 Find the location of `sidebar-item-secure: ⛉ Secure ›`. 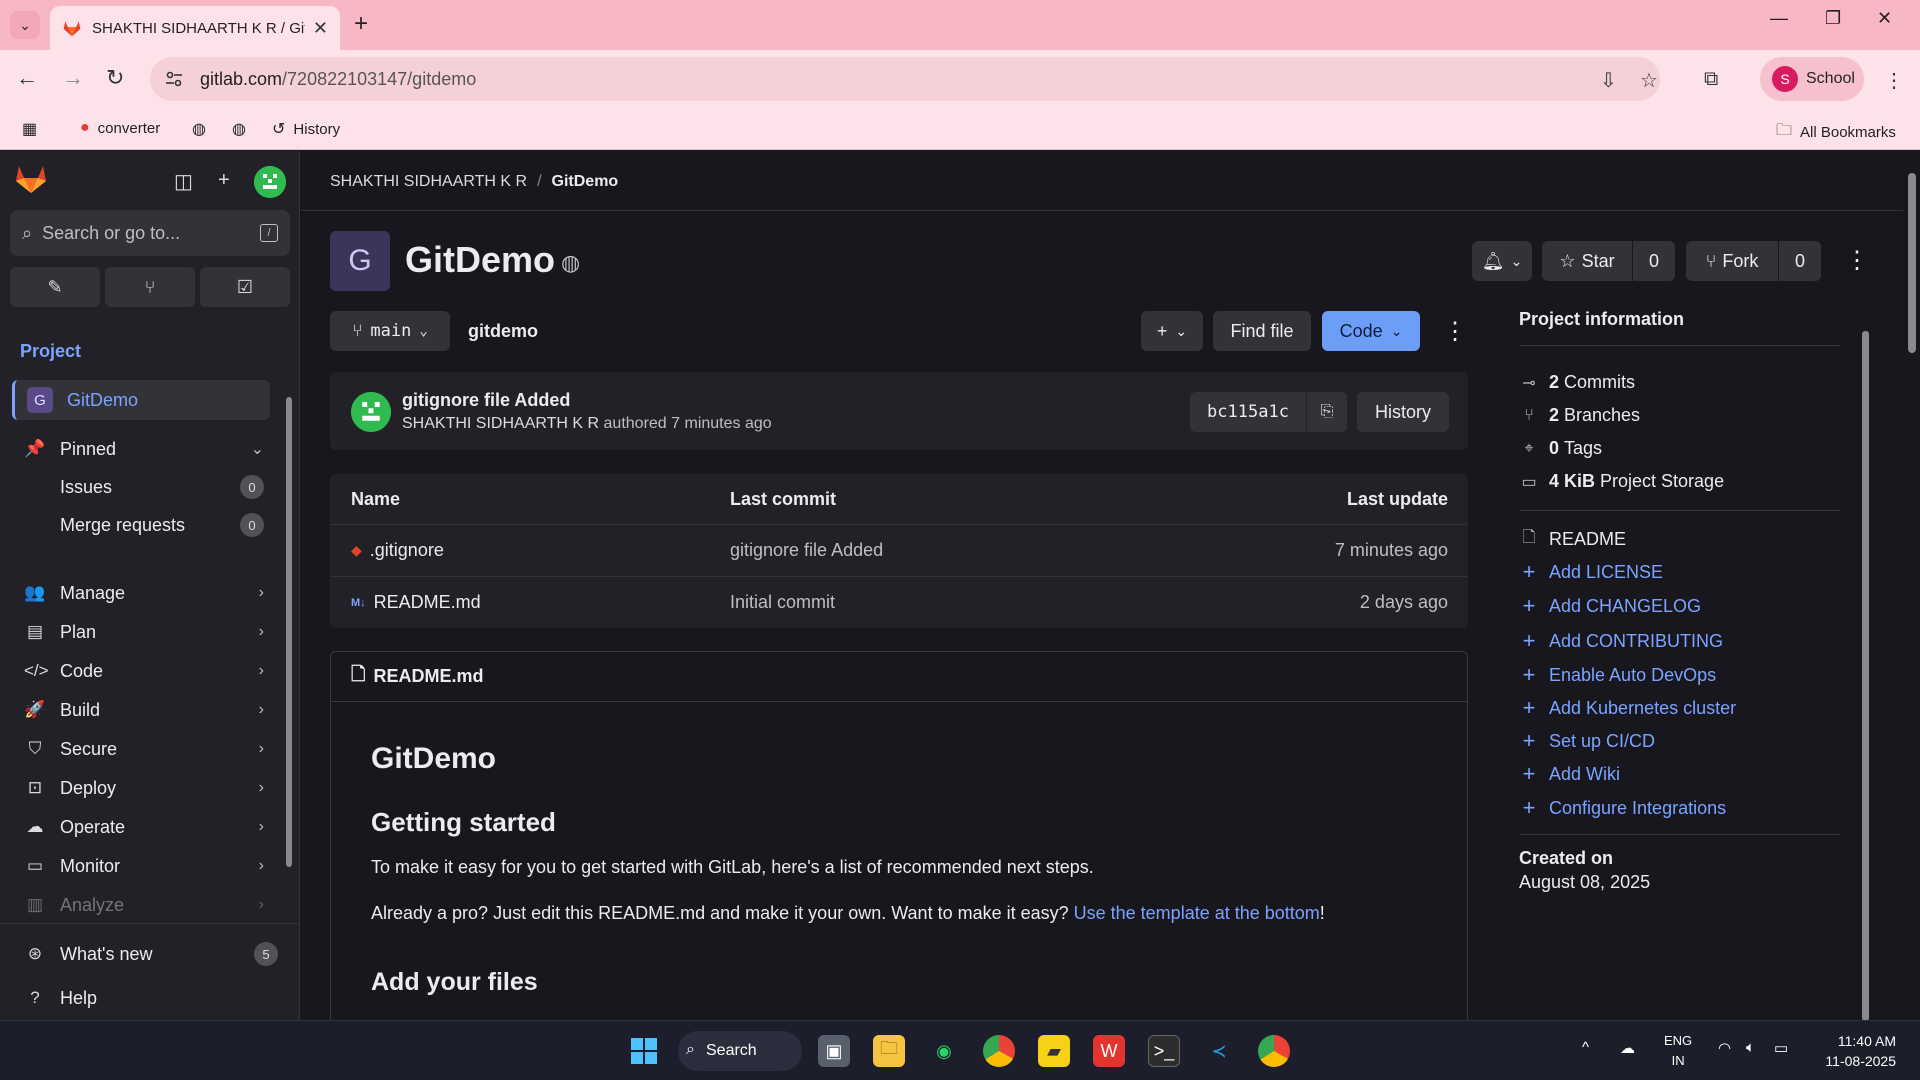

sidebar-item-secure: ⛉ Secure › is located at coordinates (144, 749).